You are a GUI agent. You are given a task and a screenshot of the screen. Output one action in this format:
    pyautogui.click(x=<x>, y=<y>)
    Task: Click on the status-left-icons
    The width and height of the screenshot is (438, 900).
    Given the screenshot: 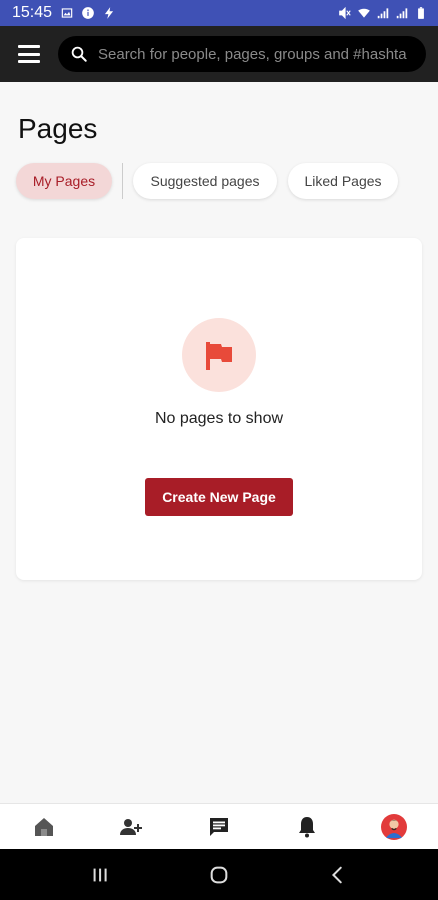 What is the action you would take?
    pyautogui.click(x=88, y=13)
    